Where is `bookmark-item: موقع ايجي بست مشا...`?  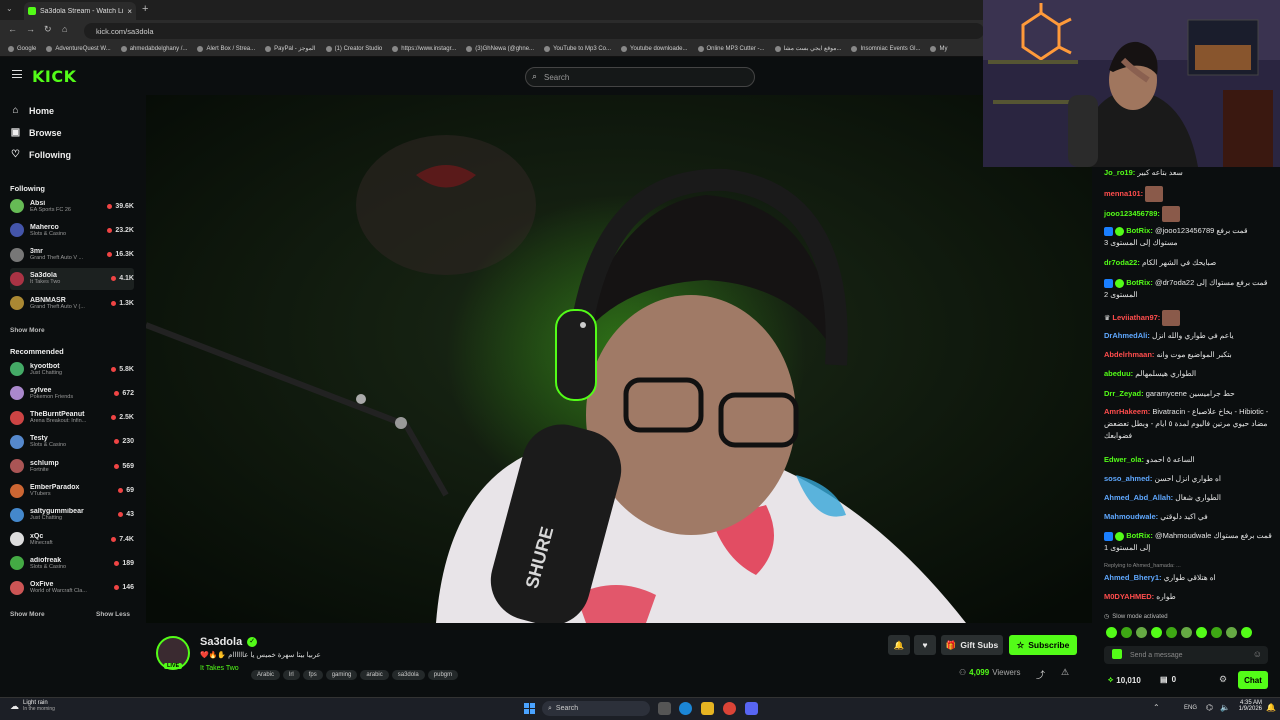 bookmark-item: موقع ايجي بست مشا... is located at coordinates (807, 48).